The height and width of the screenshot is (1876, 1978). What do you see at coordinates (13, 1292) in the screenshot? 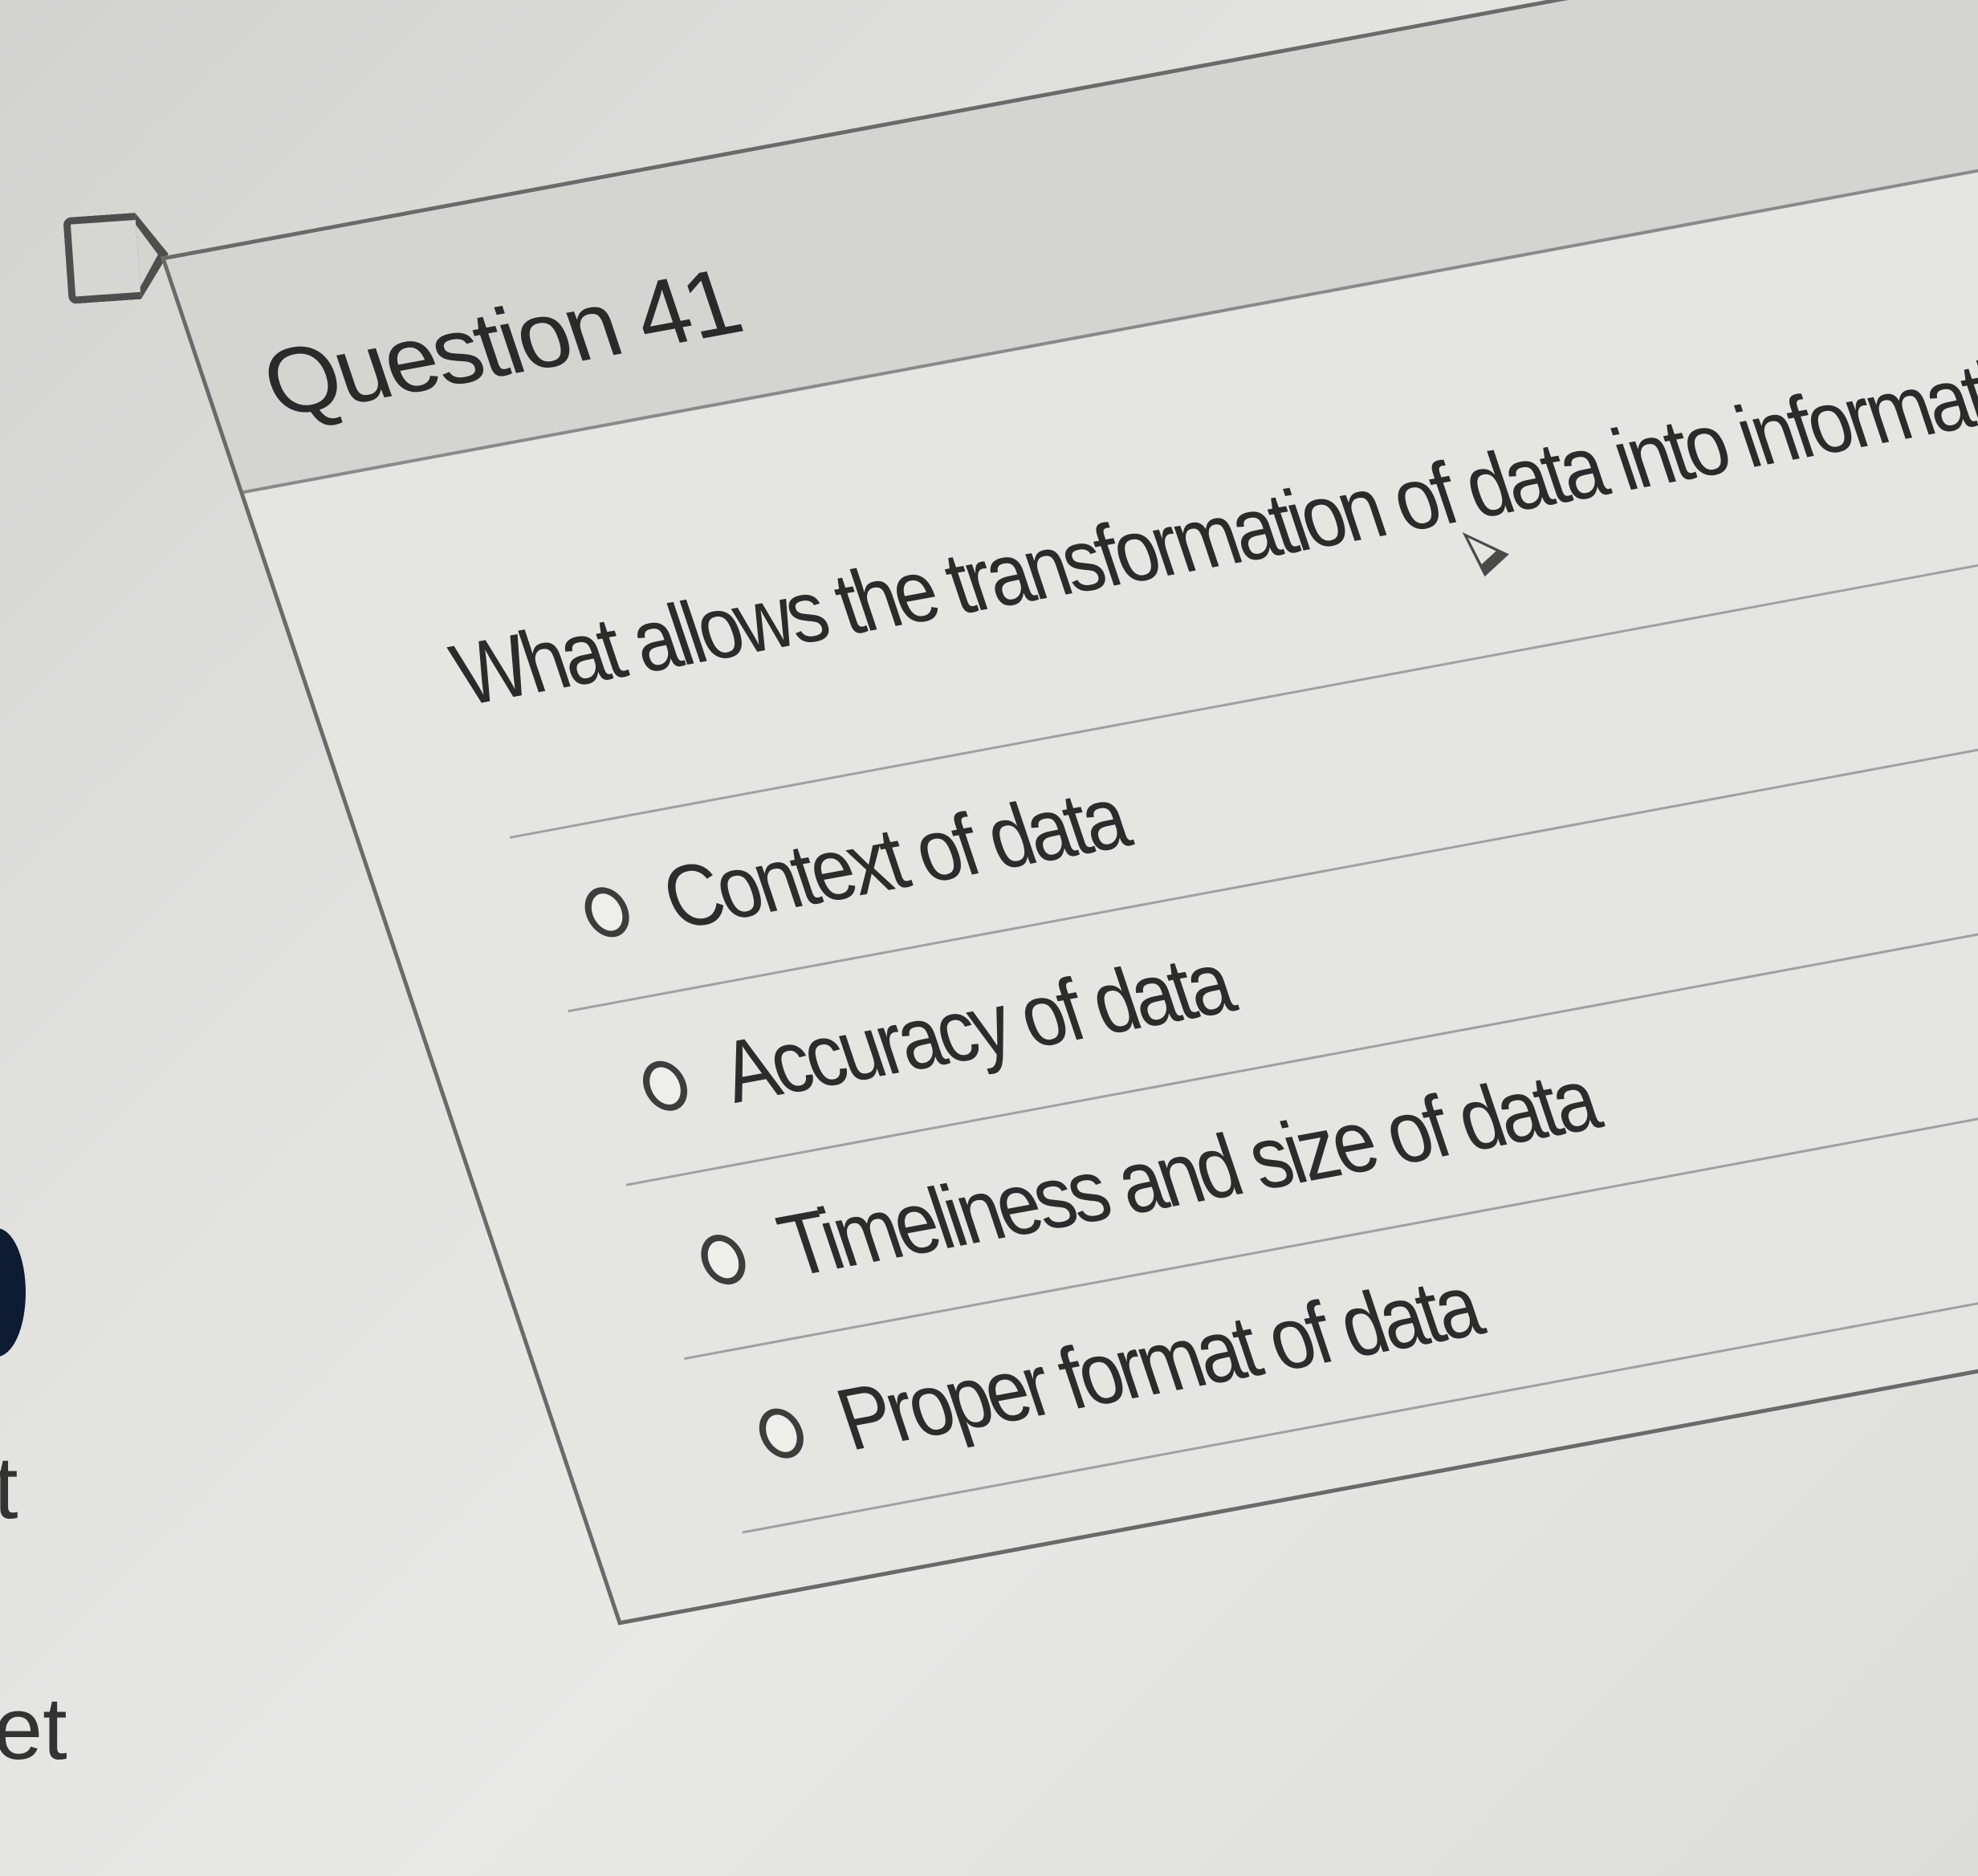
I see `sidebar-dot-icon` at bounding box center [13, 1292].